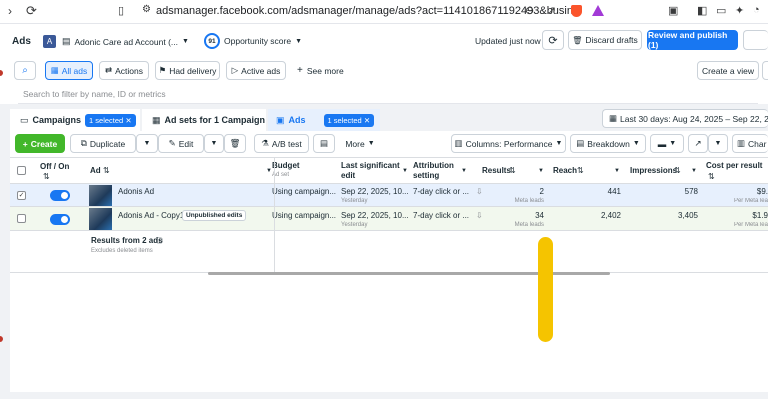  Describe the element at coordinates (95, 171) in the screenshot. I see `col-ad: Ad` at that location.